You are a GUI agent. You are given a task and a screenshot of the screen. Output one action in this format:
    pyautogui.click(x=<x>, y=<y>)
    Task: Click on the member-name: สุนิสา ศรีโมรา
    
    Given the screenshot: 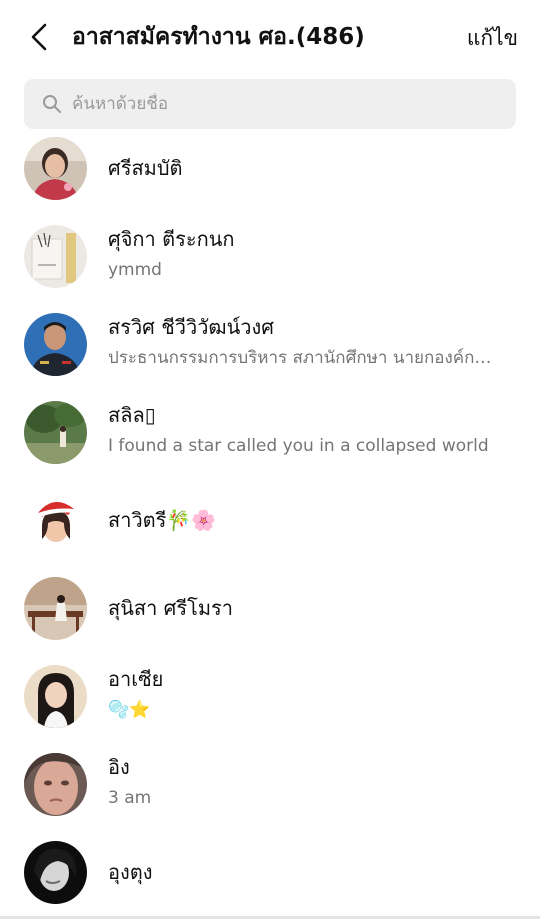 What is the action you would take?
    pyautogui.click(x=171, y=608)
    